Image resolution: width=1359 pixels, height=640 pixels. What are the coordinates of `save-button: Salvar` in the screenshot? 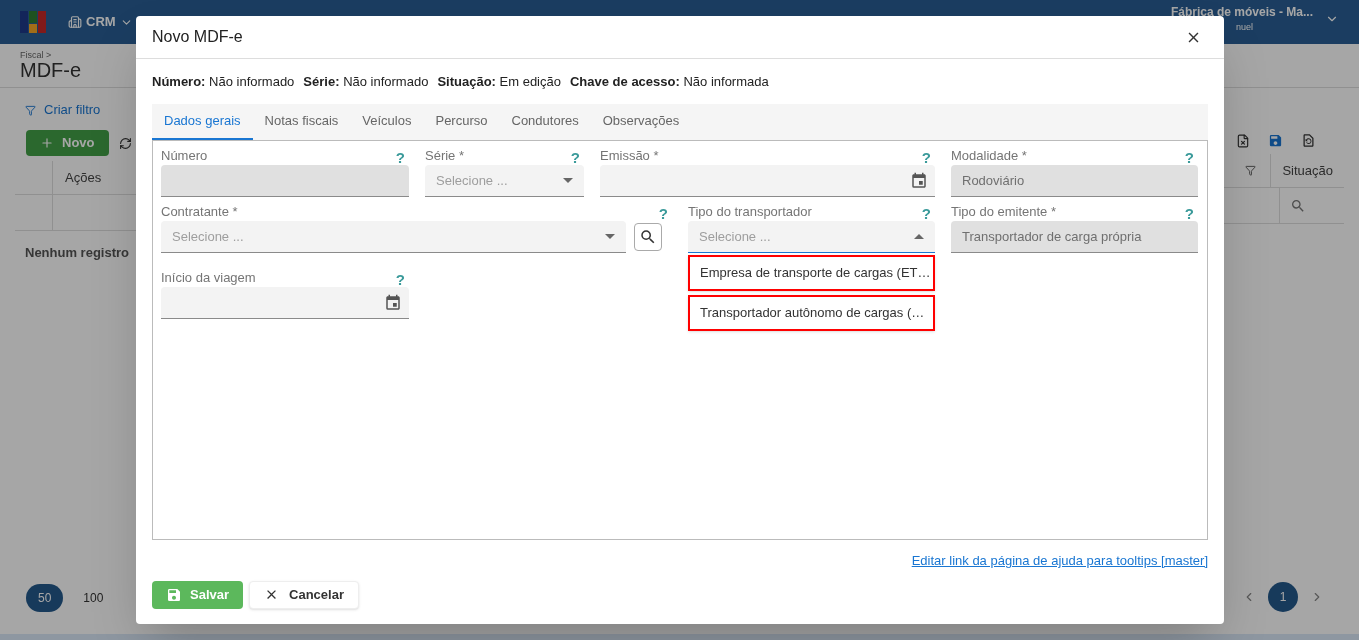 It's located at (198, 594).